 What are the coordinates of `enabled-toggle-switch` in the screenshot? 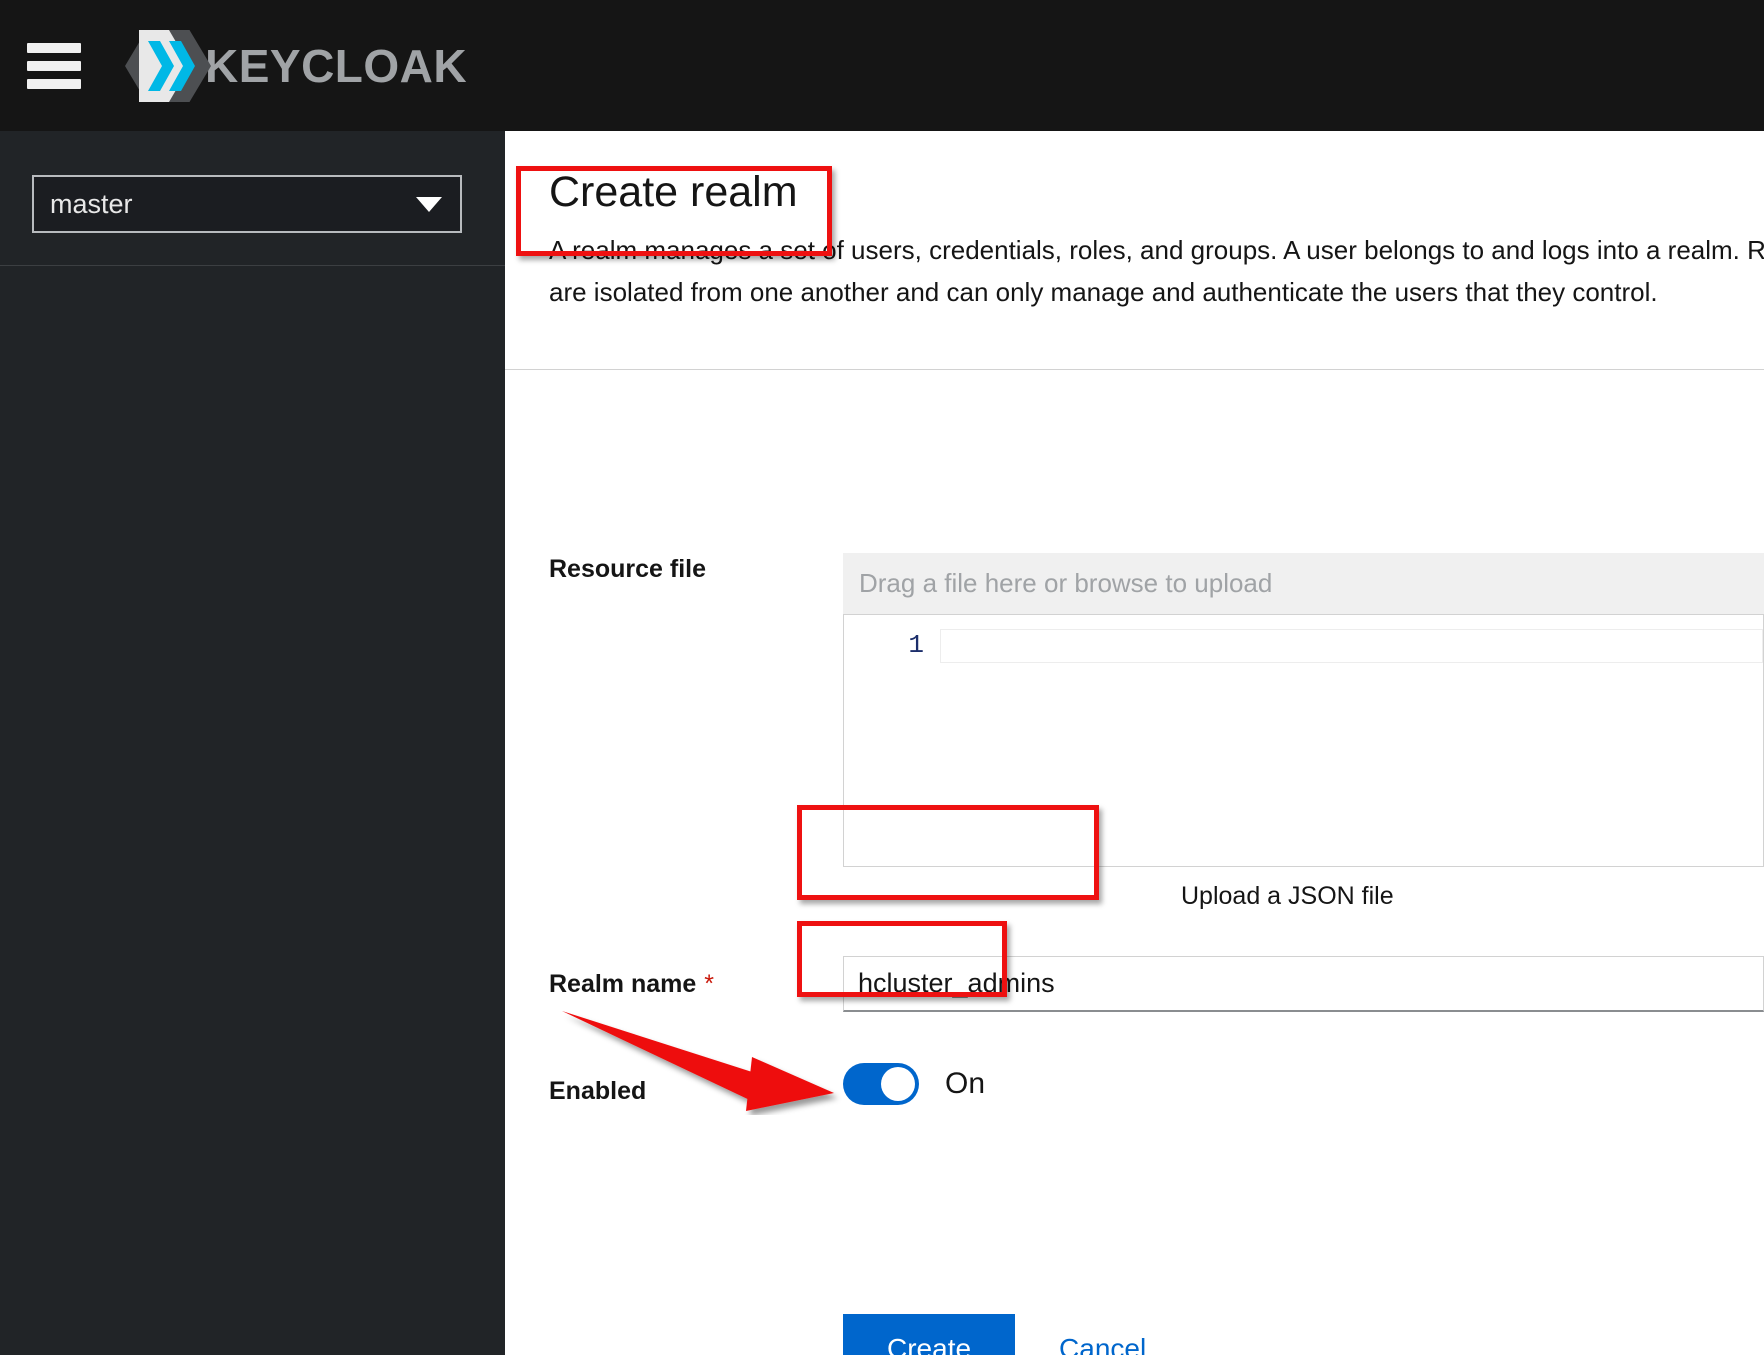 It's located at (881, 1084).